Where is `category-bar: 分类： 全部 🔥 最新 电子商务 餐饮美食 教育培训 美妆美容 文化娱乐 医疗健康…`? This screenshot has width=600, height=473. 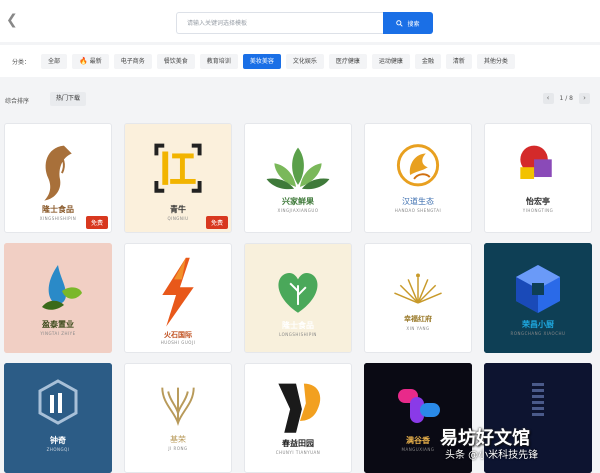
category-bar: 分类： 全部 🔥 最新 电子商务 餐饮美食 教育培训 美妆美容 文化娱乐 医疗健康… is located at coordinates (300, 61).